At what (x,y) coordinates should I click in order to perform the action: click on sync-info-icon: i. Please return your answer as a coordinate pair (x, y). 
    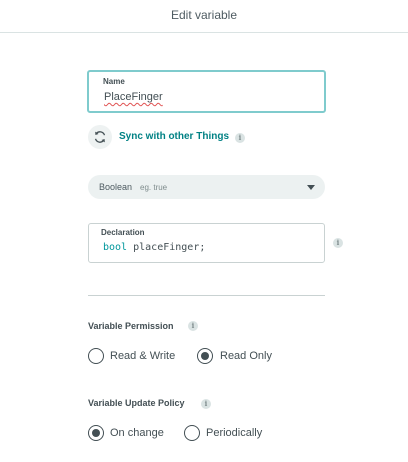
    Looking at the image, I should click on (240, 138).